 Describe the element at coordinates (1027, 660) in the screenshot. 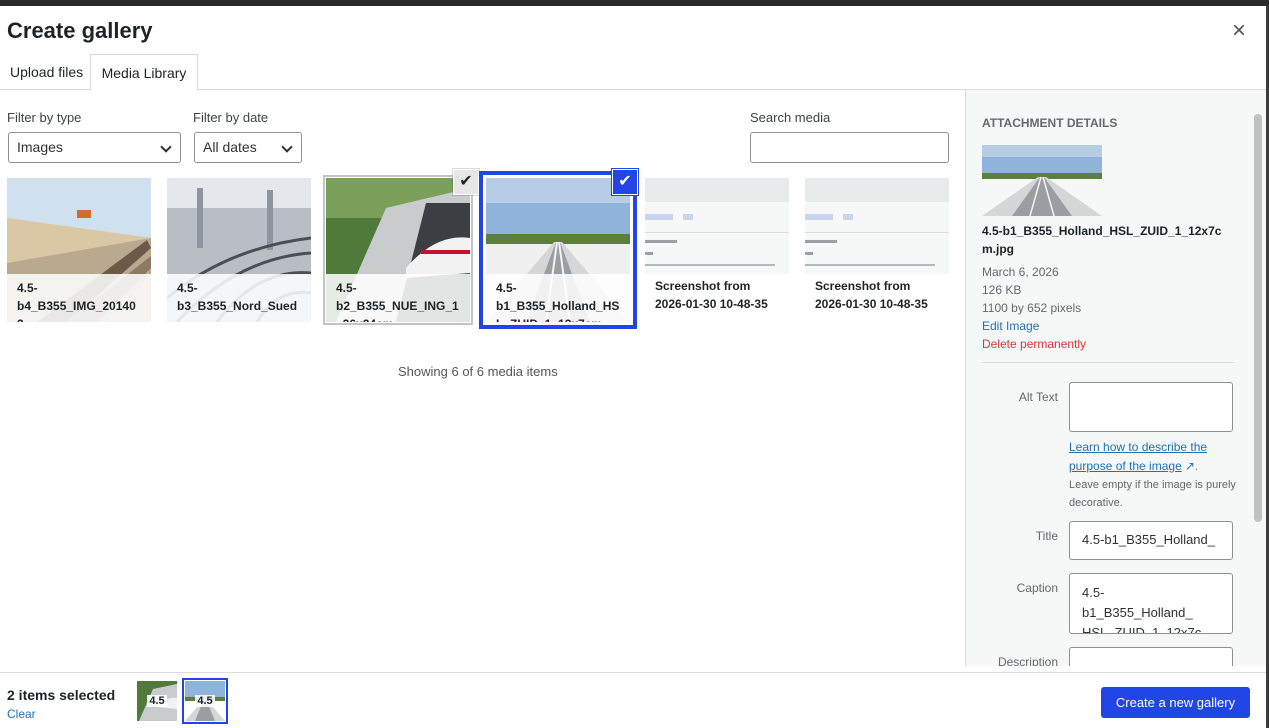

I see `description-label: Description` at that location.